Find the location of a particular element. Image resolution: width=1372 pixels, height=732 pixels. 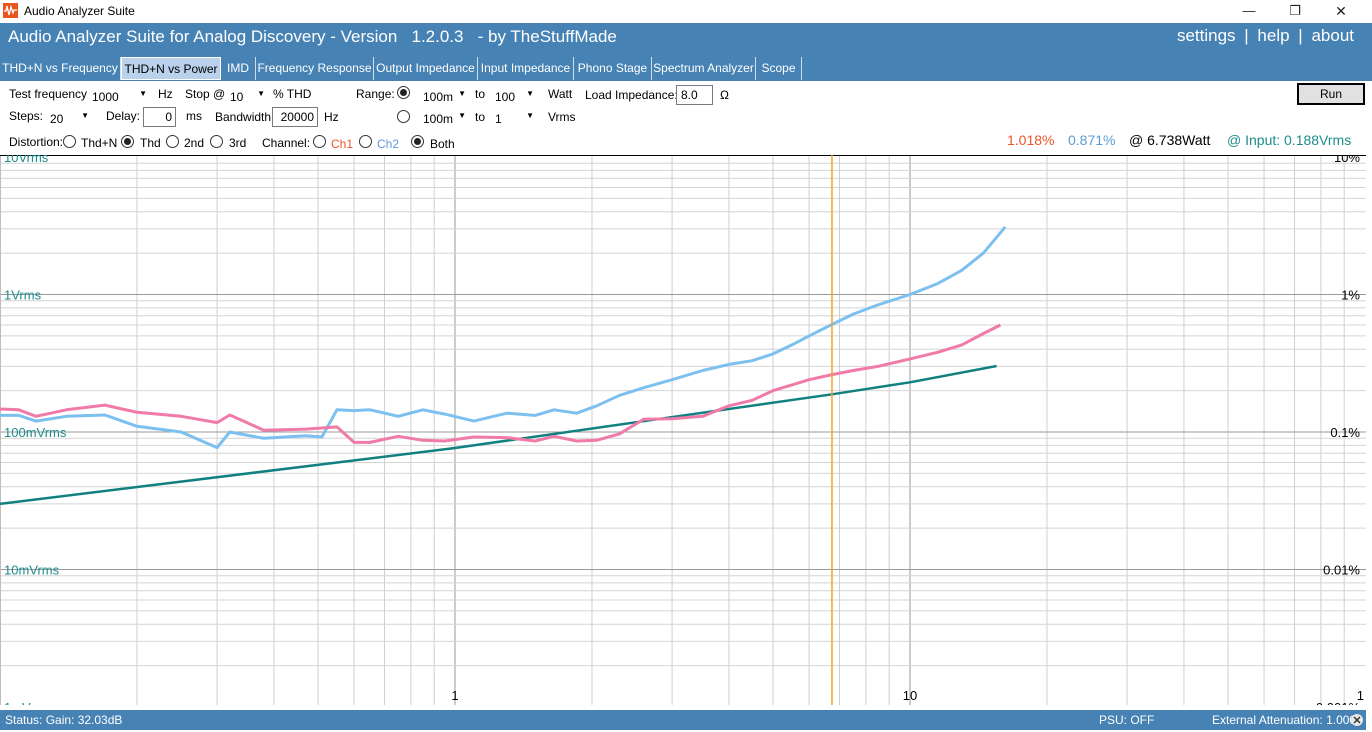

run-button: Run is located at coordinates (1331, 94).